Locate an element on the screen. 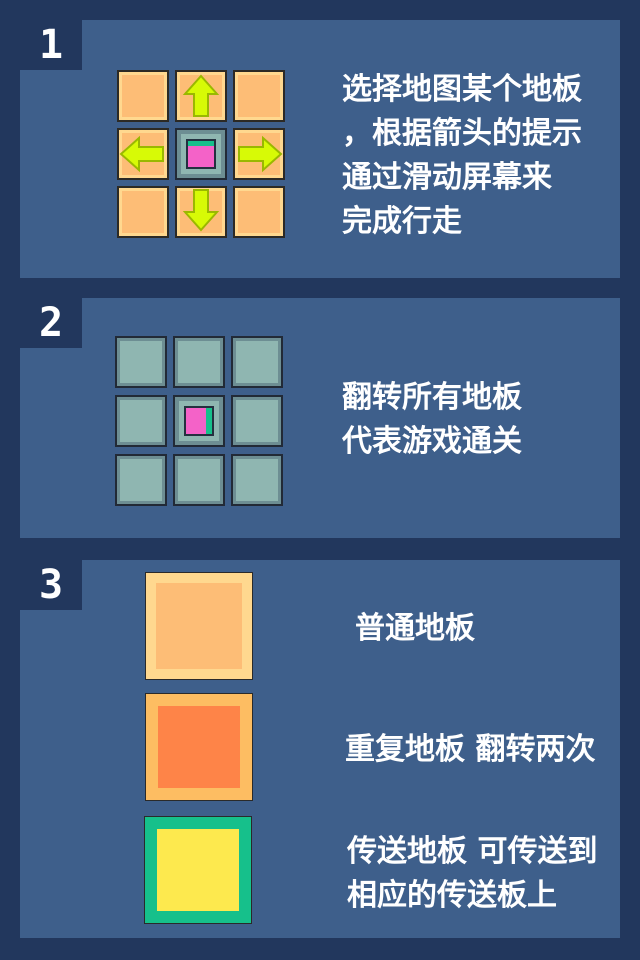 This screenshot has height=960, width=640. normal-tile-swatch is located at coordinates (199, 626).